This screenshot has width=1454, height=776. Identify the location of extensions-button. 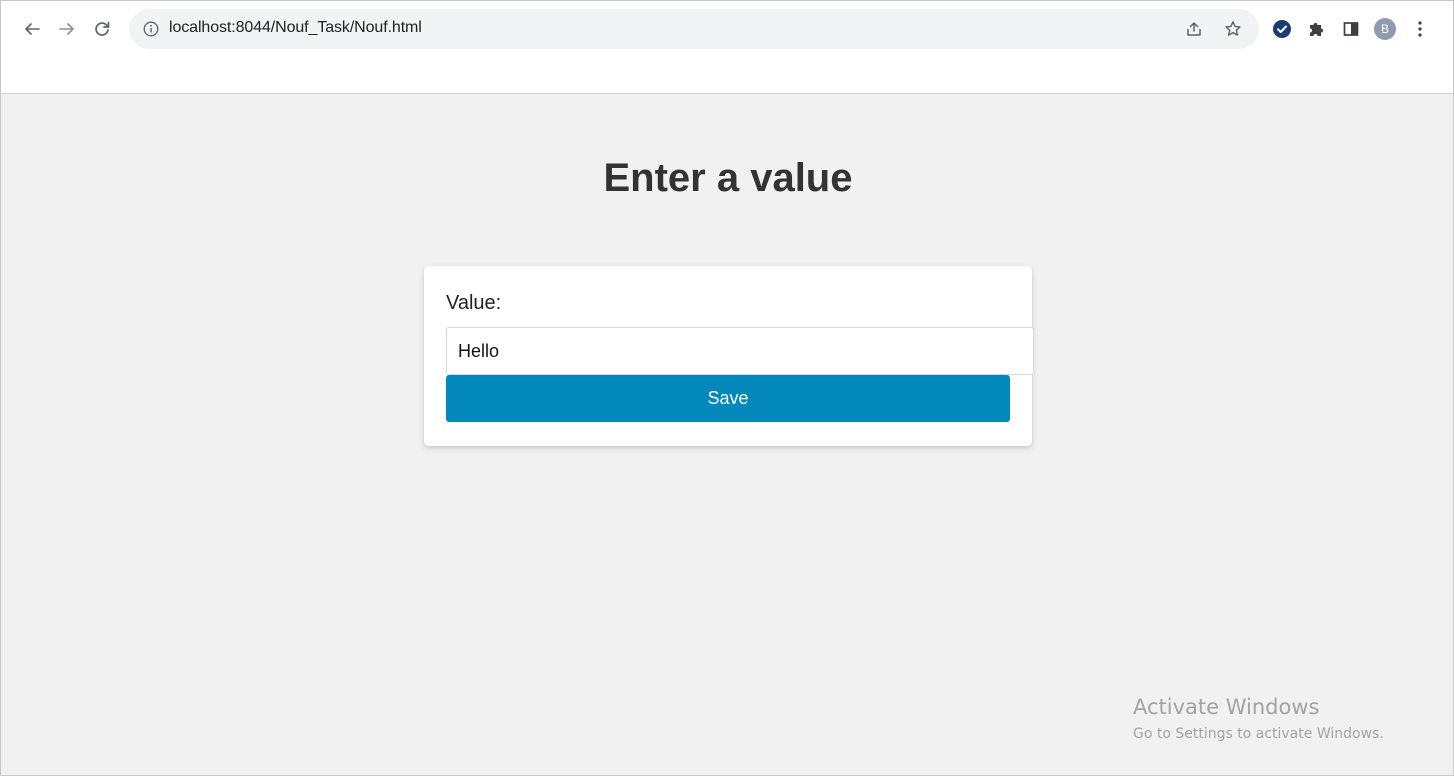
(1316, 29).